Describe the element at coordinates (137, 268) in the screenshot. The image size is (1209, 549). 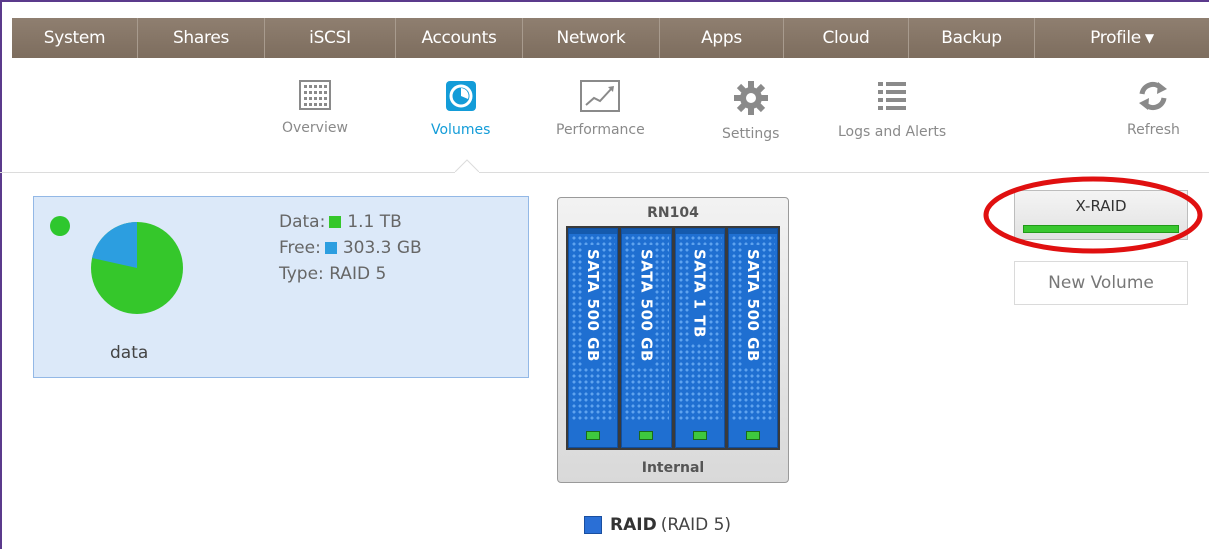
I see `volume-usage-pie` at that location.